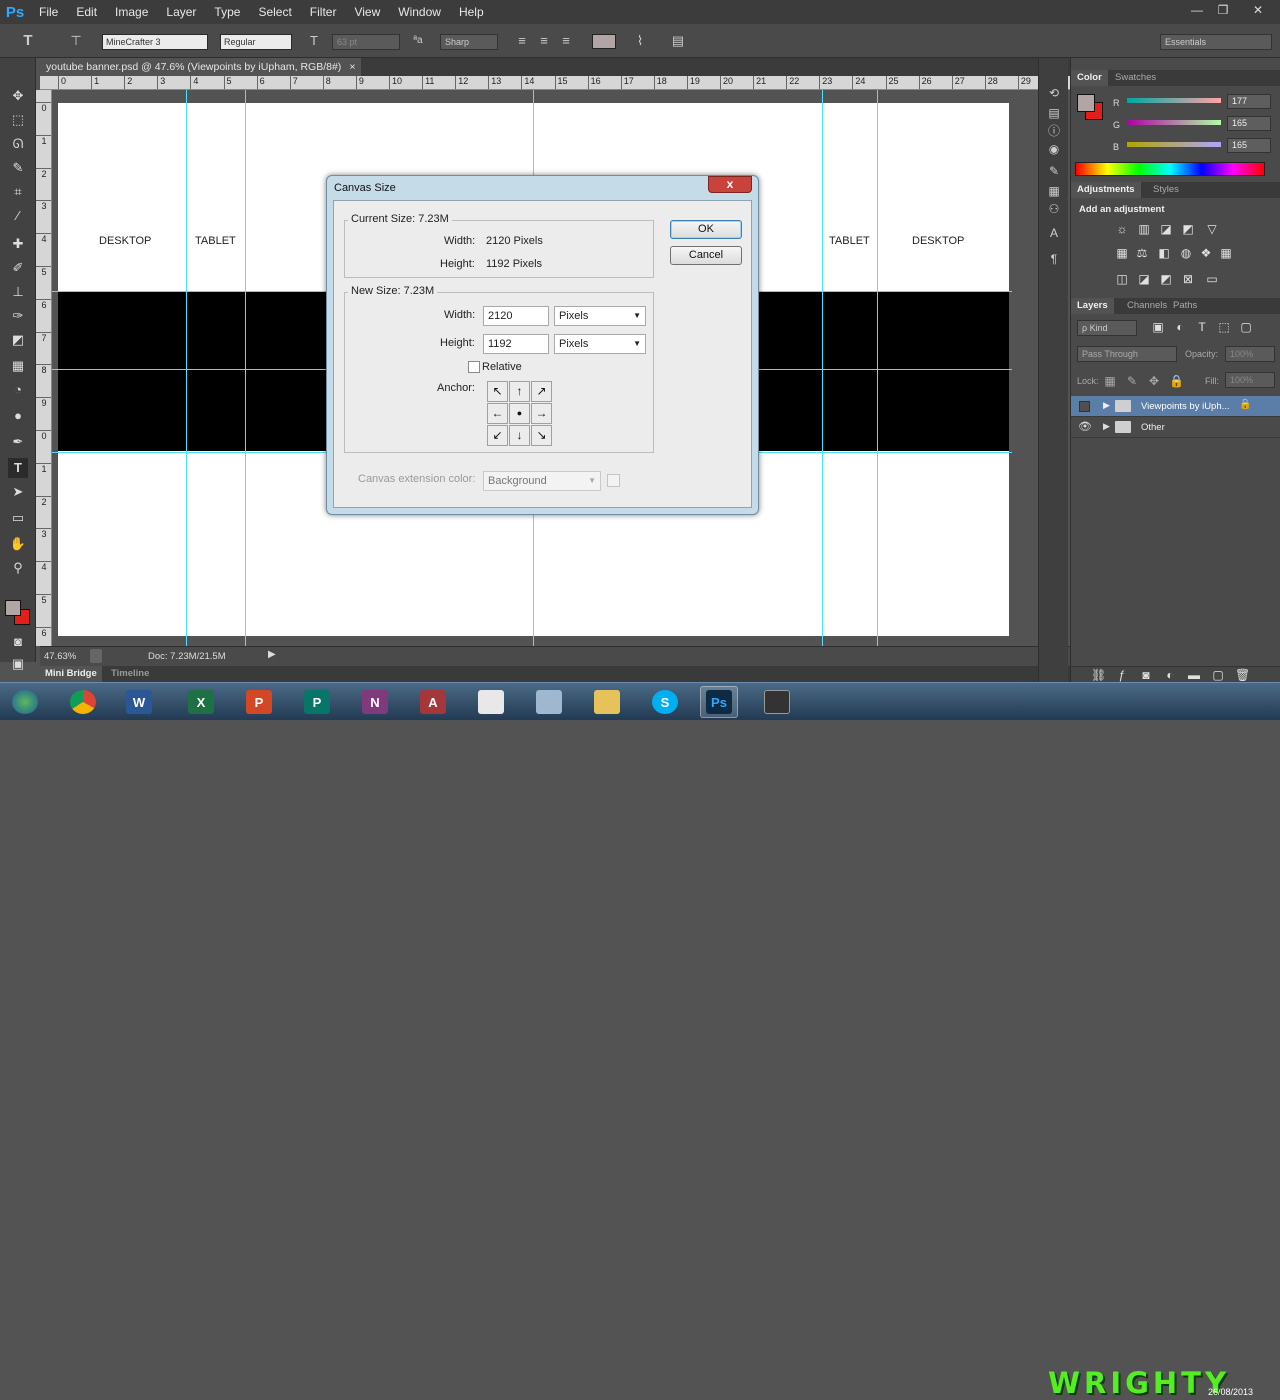 This screenshot has height=1400, width=1280. Describe the element at coordinates (131, 12) in the screenshot. I see `menu-image: Image` at that location.